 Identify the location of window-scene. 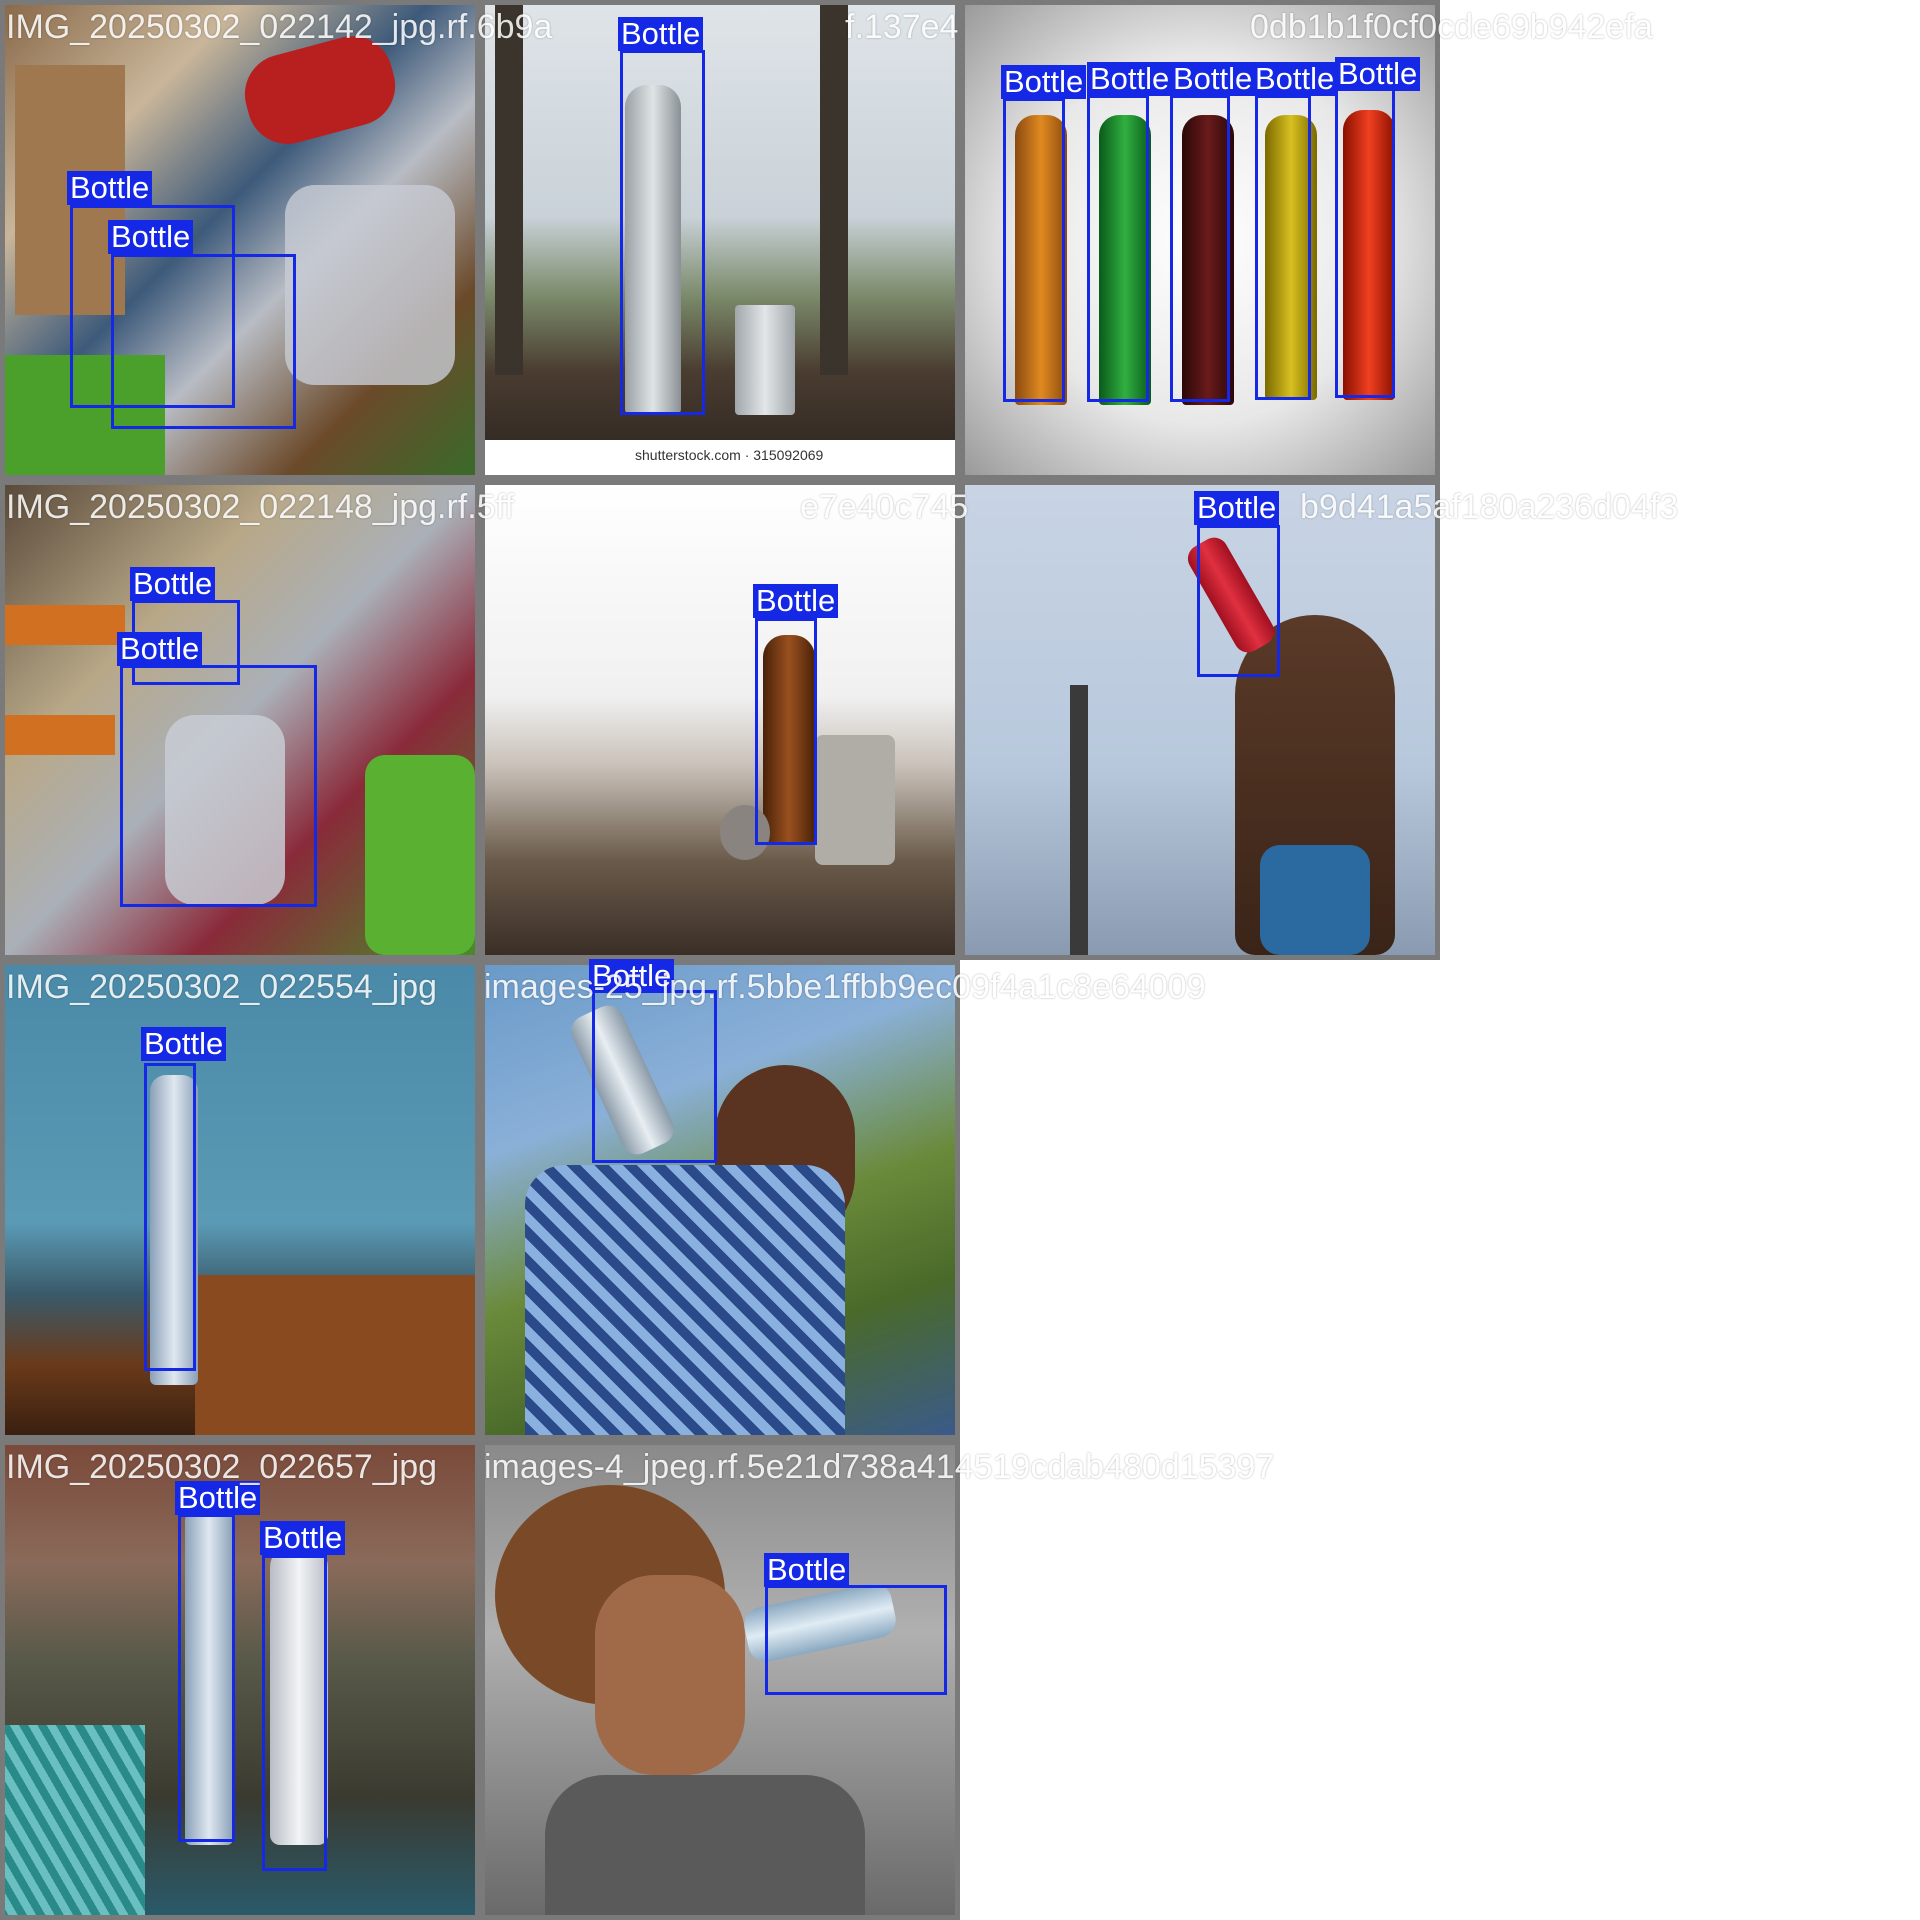
(720, 240).